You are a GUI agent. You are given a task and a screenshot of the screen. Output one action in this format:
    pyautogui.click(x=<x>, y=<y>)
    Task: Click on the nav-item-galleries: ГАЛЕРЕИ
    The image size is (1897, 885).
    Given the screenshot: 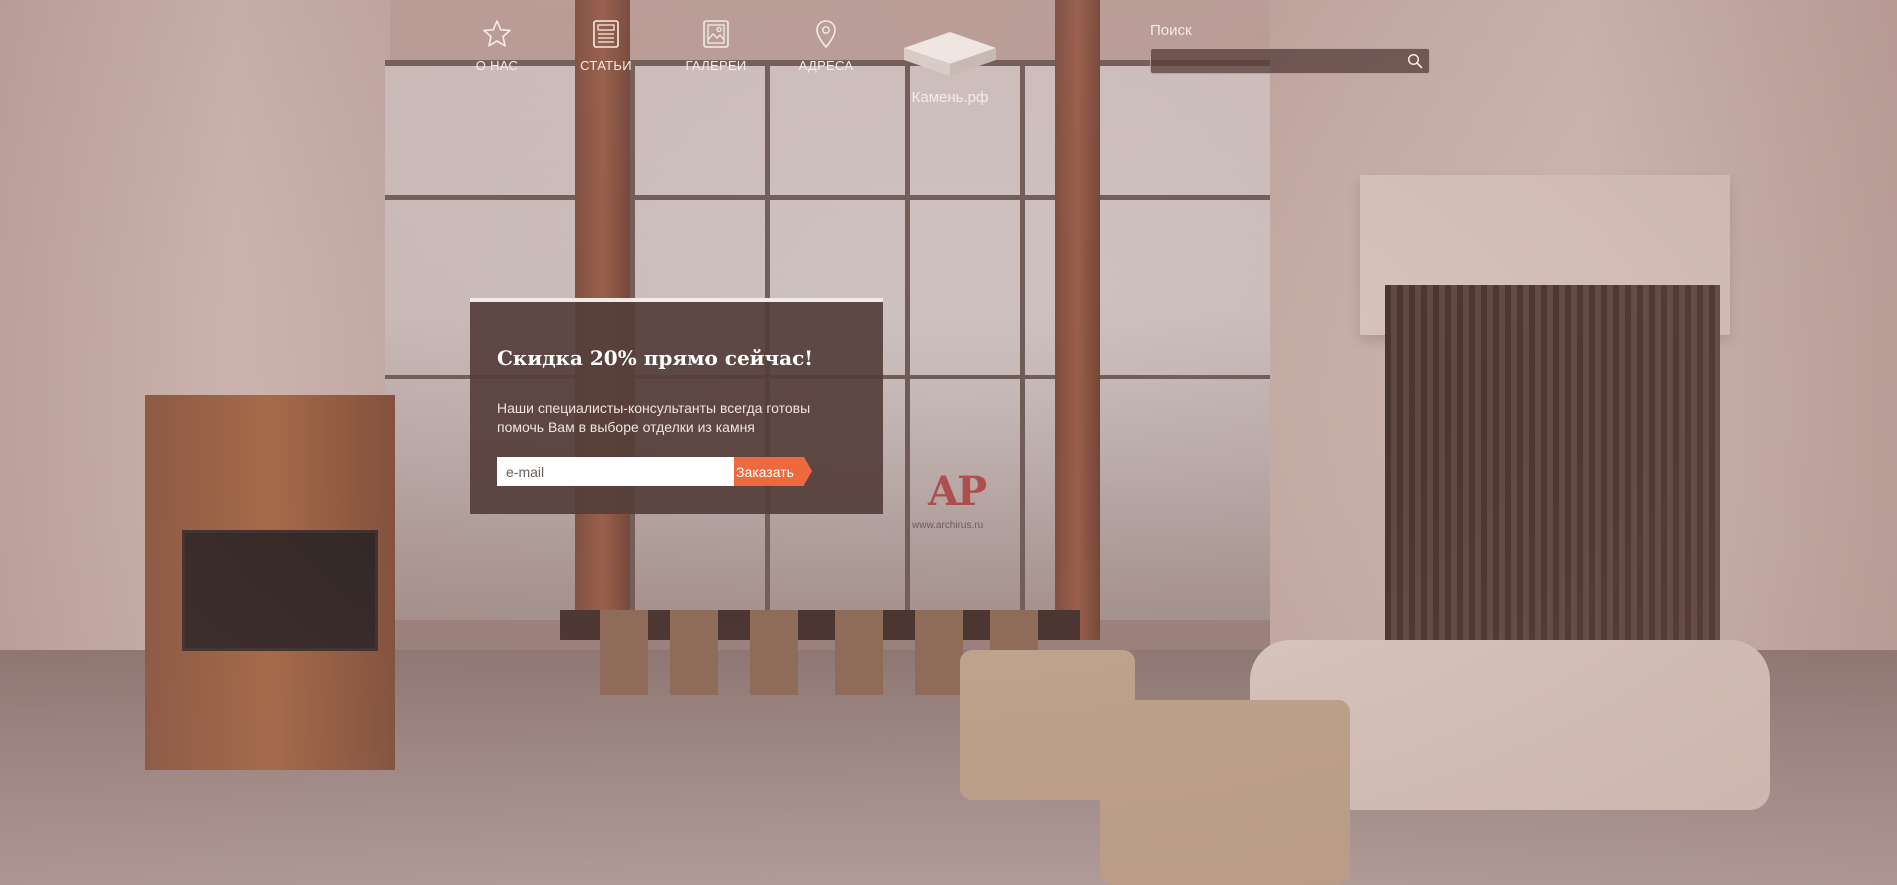 What is the action you would take?
    pyautogui.click(x=716, y=45)
    